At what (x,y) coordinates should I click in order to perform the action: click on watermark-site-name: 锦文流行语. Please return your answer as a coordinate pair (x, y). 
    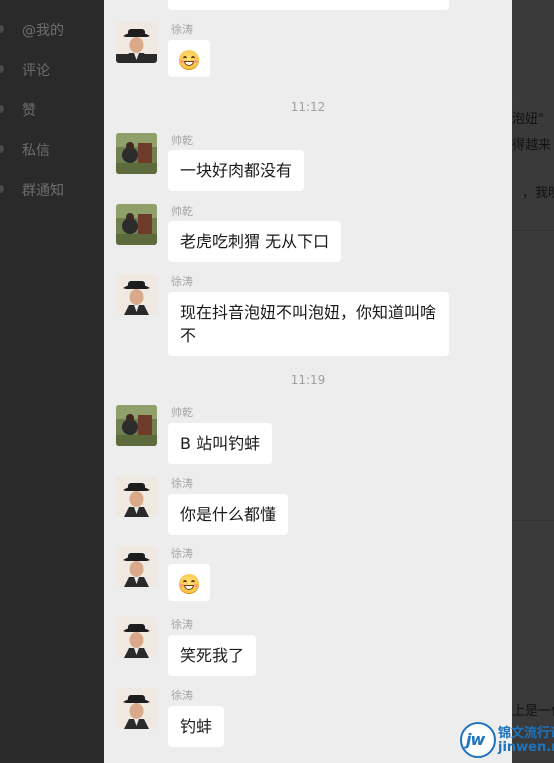
    Looking at the image, I should click on (526, 733).